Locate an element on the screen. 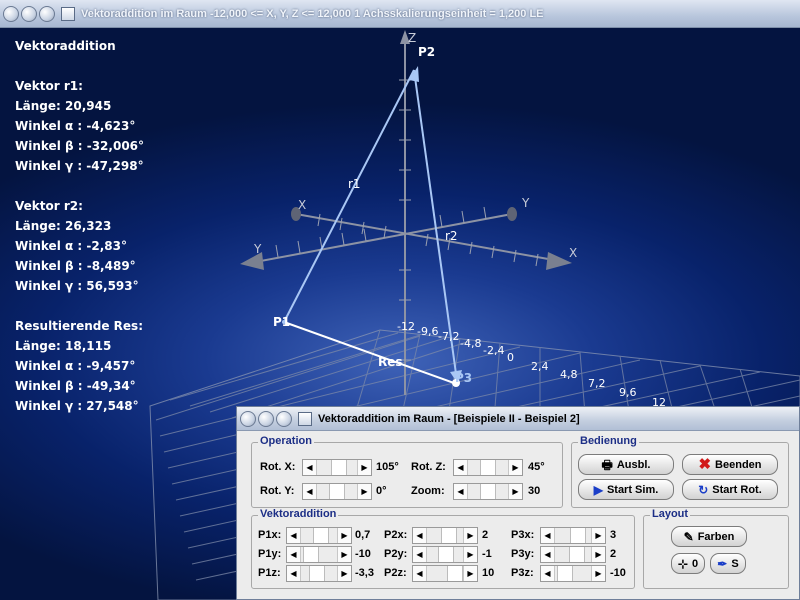  tick-label: 7,2 is located at coordinates (597, 383).